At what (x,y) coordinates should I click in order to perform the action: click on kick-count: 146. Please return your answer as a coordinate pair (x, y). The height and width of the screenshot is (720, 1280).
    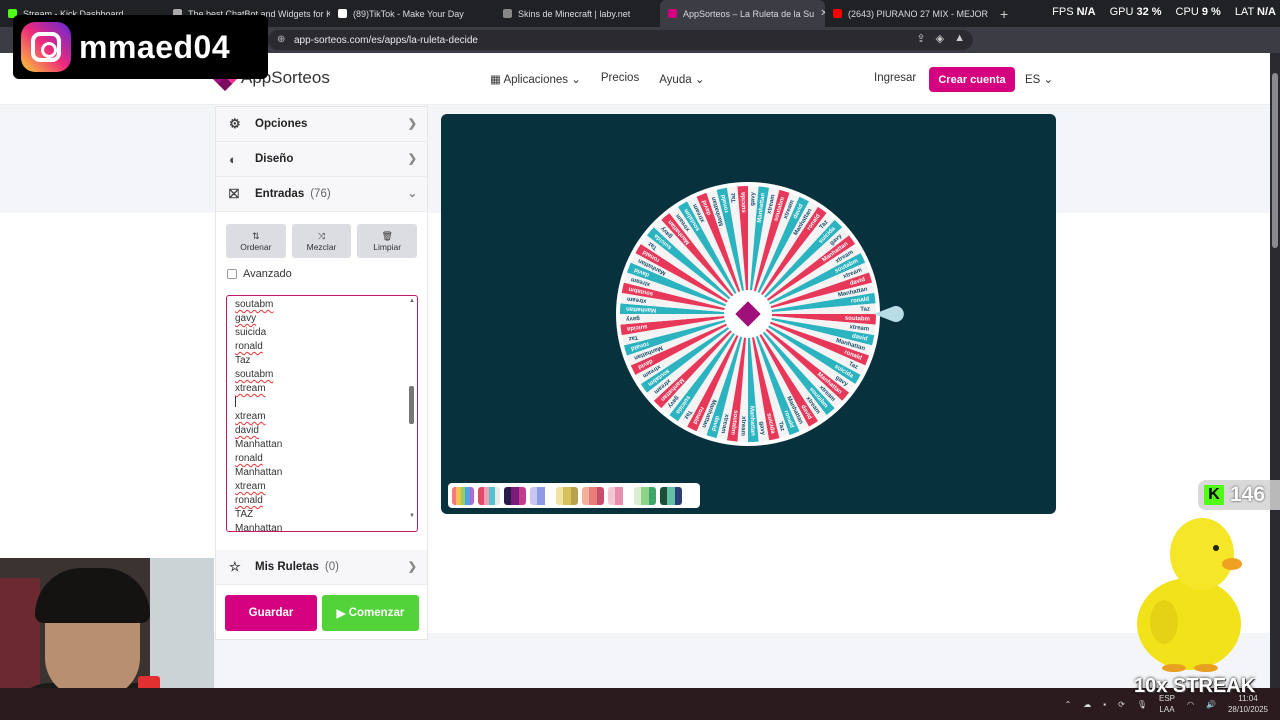
    Looking at the image, I should click on (1248, 494).